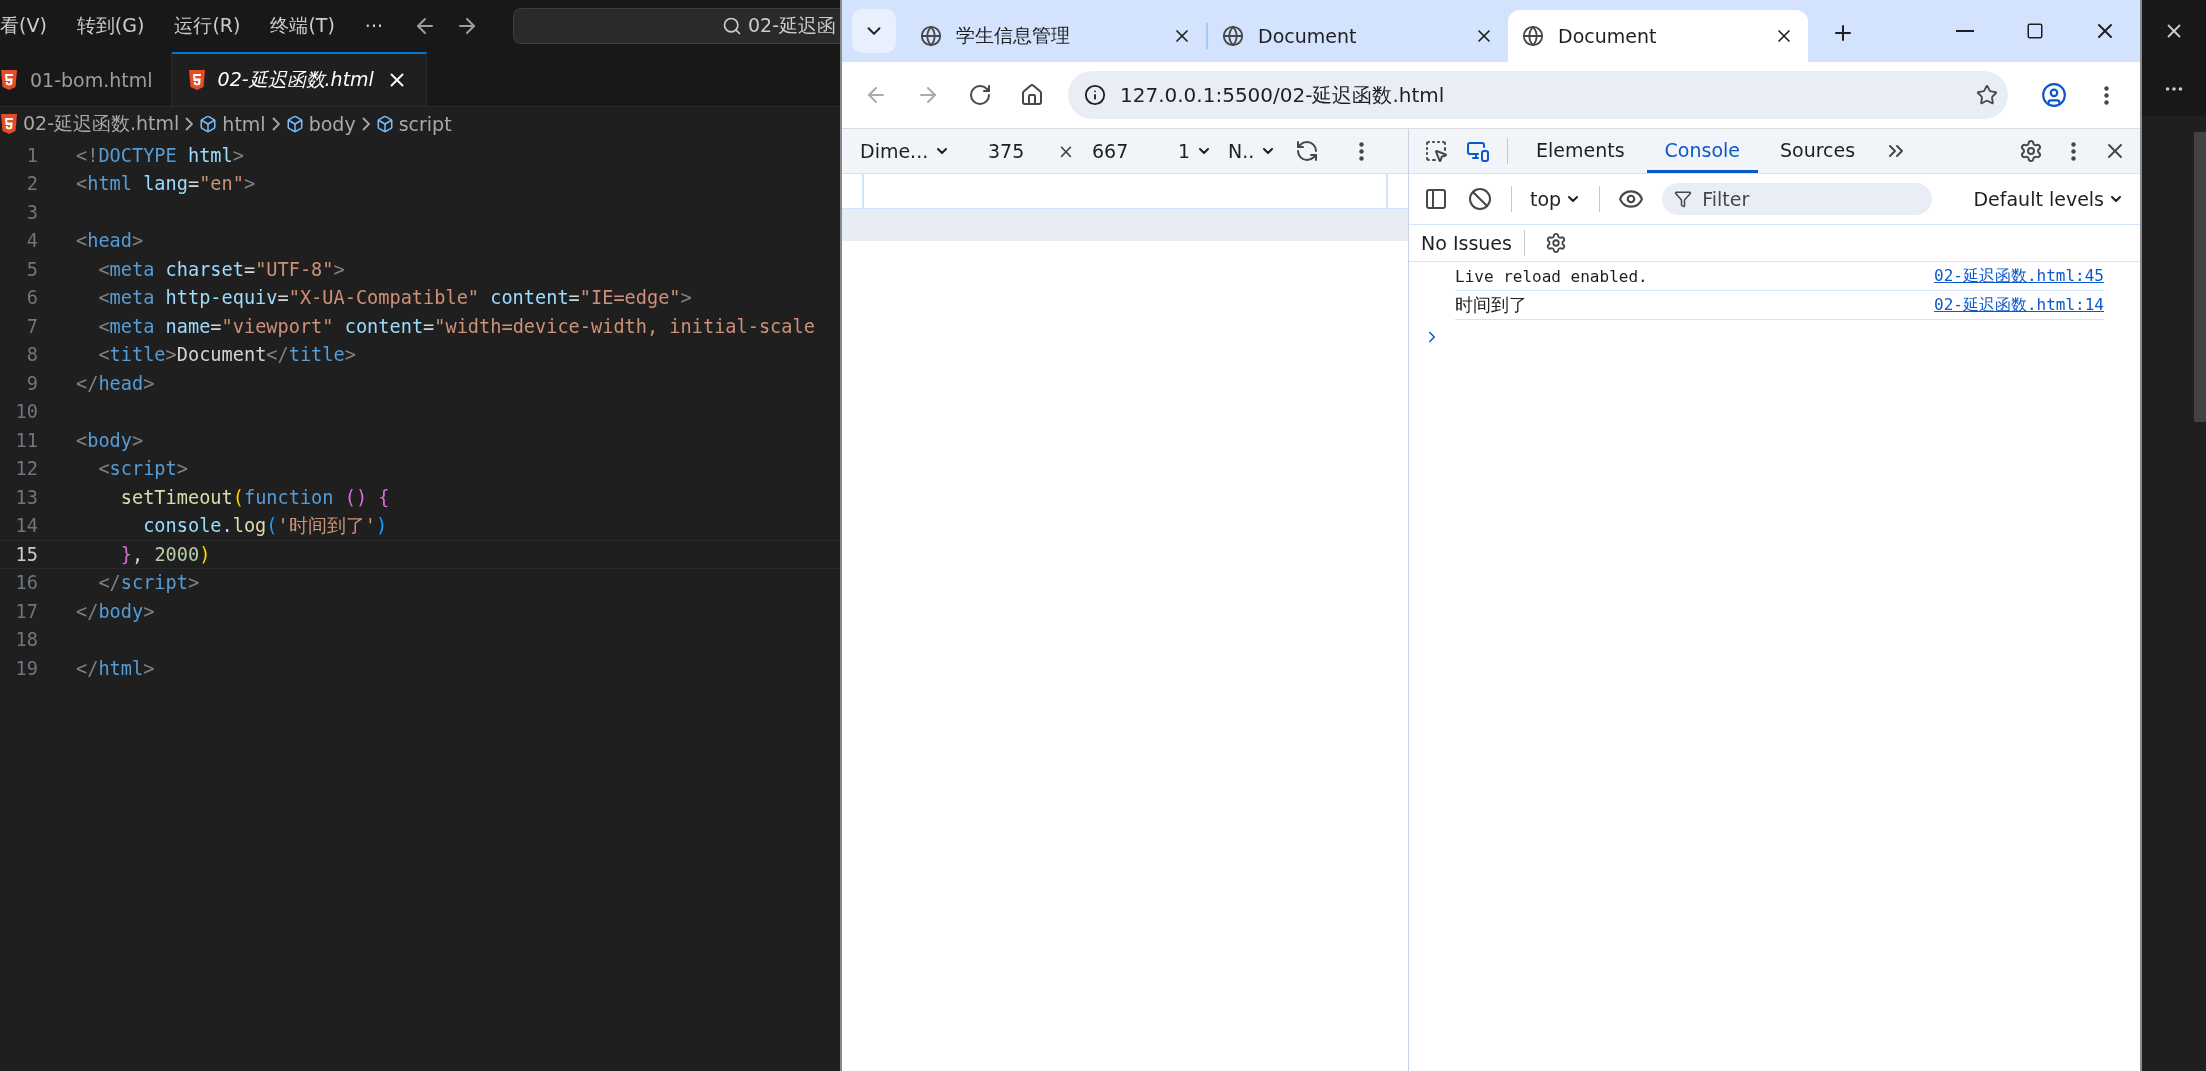  I want to click on menu-item: 转到(G), so click(110, 26).